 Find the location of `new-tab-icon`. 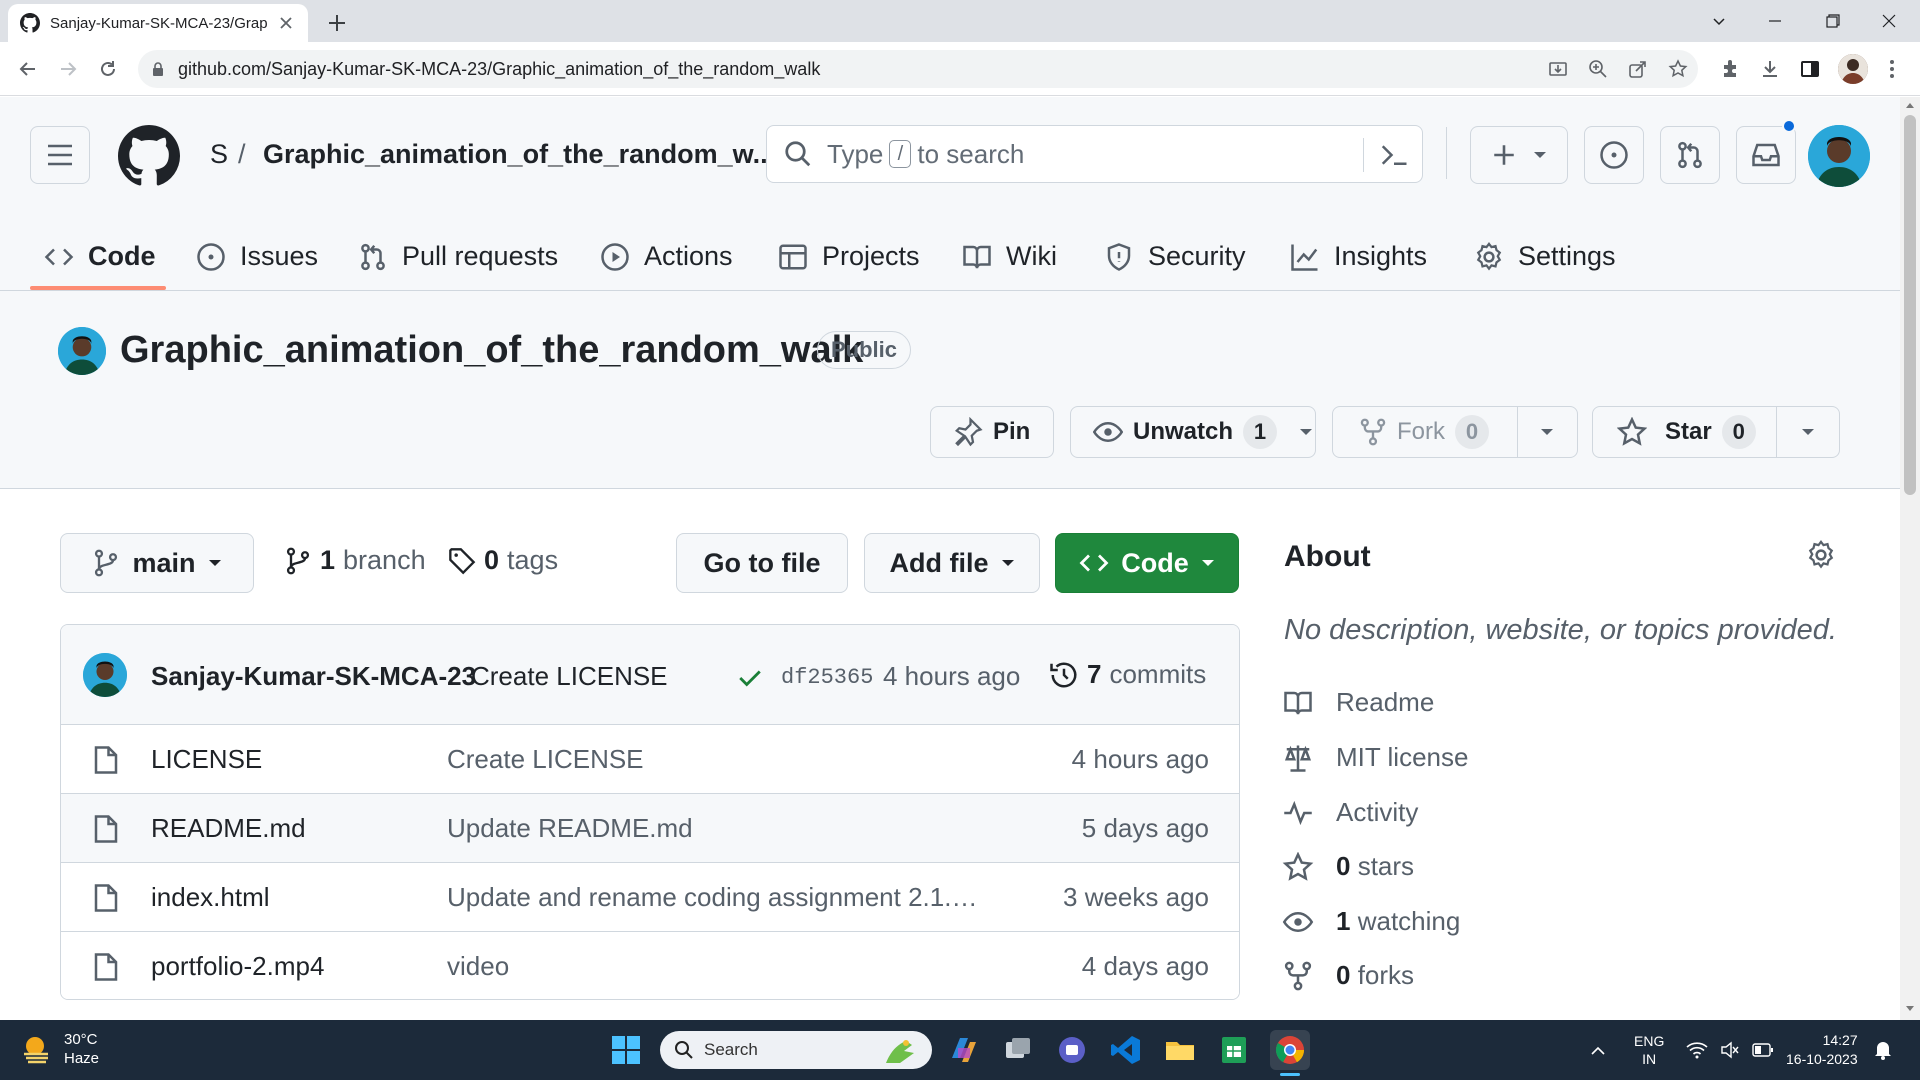

new-tab-icon is located at coordinates (337, 23).